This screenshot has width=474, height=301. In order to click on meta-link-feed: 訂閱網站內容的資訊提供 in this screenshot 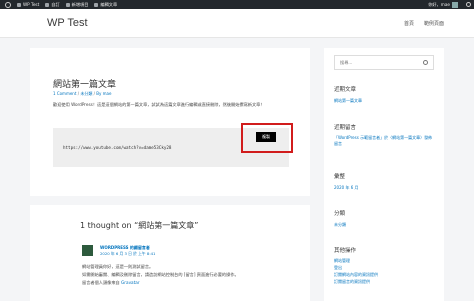, I will do `click(356, 274)`.